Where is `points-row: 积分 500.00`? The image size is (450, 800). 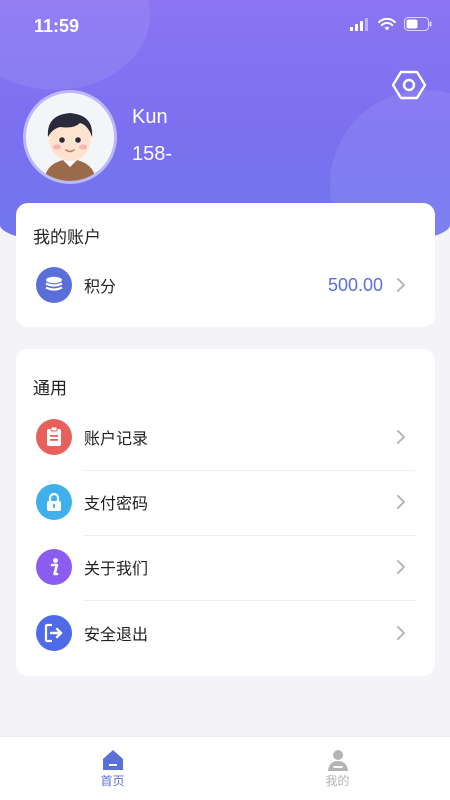 points-row: 积分 500.00 is located at coordinates (225, 285).